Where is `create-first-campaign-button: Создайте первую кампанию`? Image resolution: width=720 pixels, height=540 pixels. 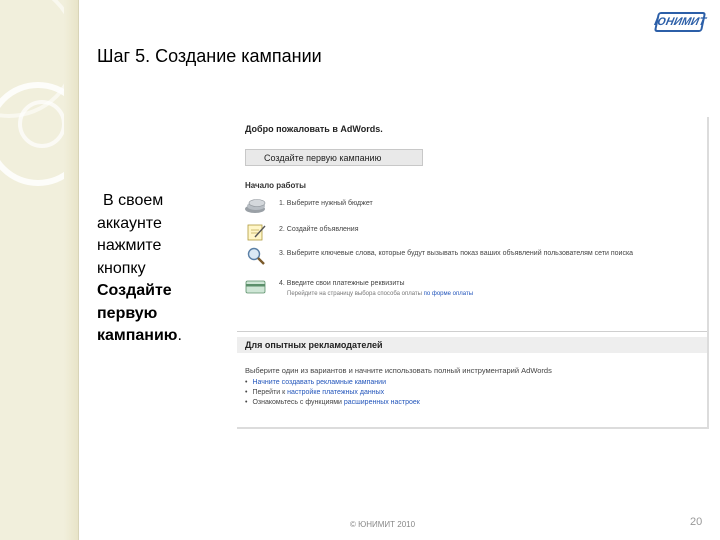
create-first-campaign-button: Создайте первую кампанию is located at coordinates (334, 157).